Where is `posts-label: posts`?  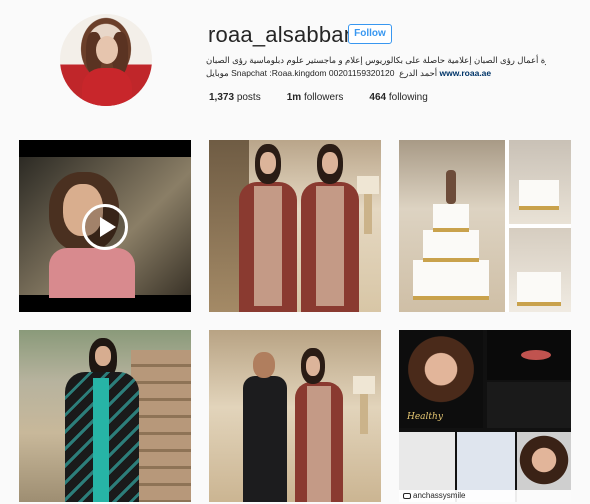
posts-label: posts is located at coordinates (248, 97).